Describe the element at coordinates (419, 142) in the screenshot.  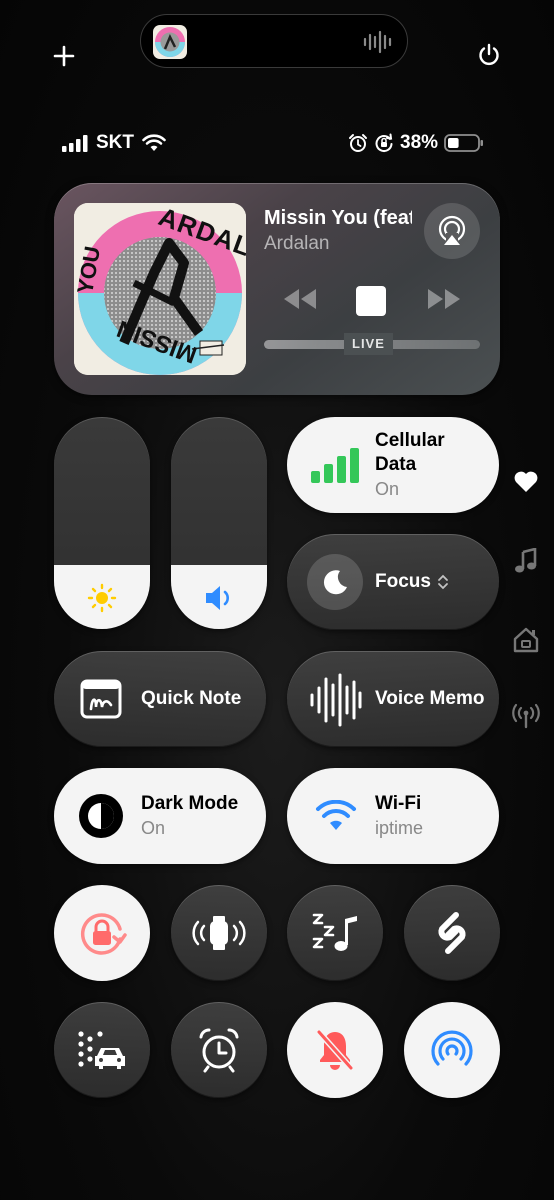
I see `battery-percent: 38%` at that location.